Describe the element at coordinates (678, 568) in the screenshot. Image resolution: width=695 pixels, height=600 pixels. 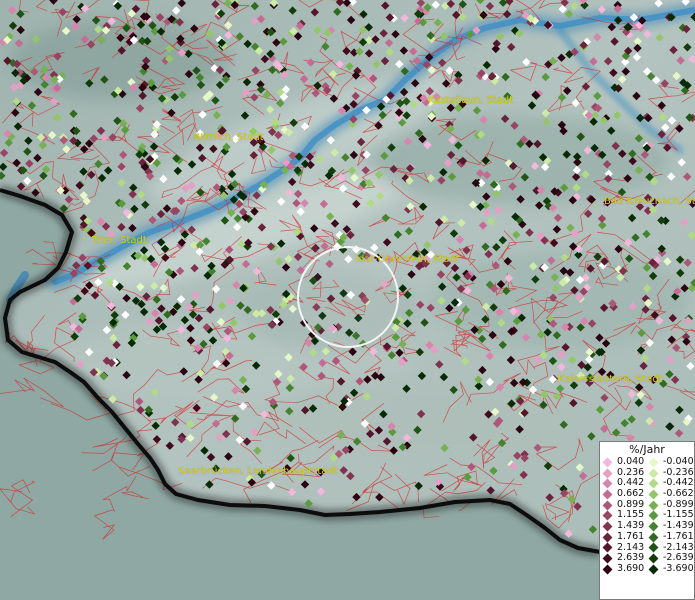
I see `legend-value: -3.690` at that location.